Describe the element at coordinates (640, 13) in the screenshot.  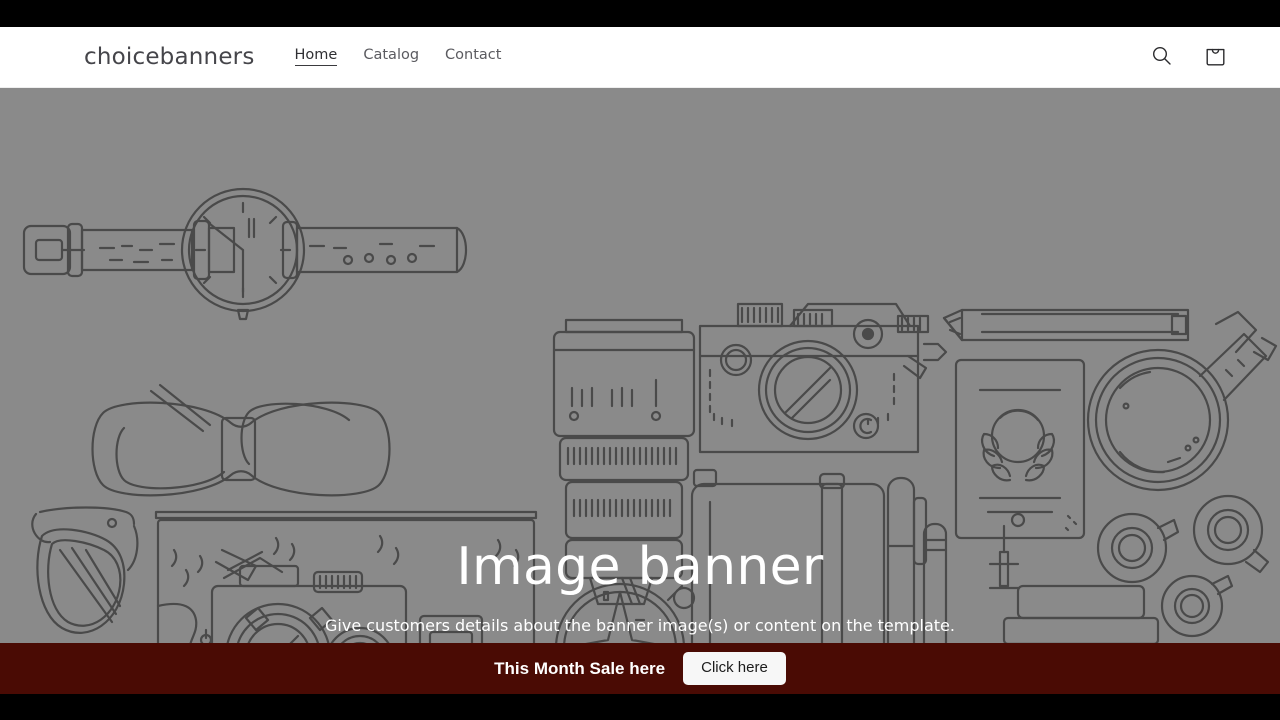
I see `top-black-bar` at that location.